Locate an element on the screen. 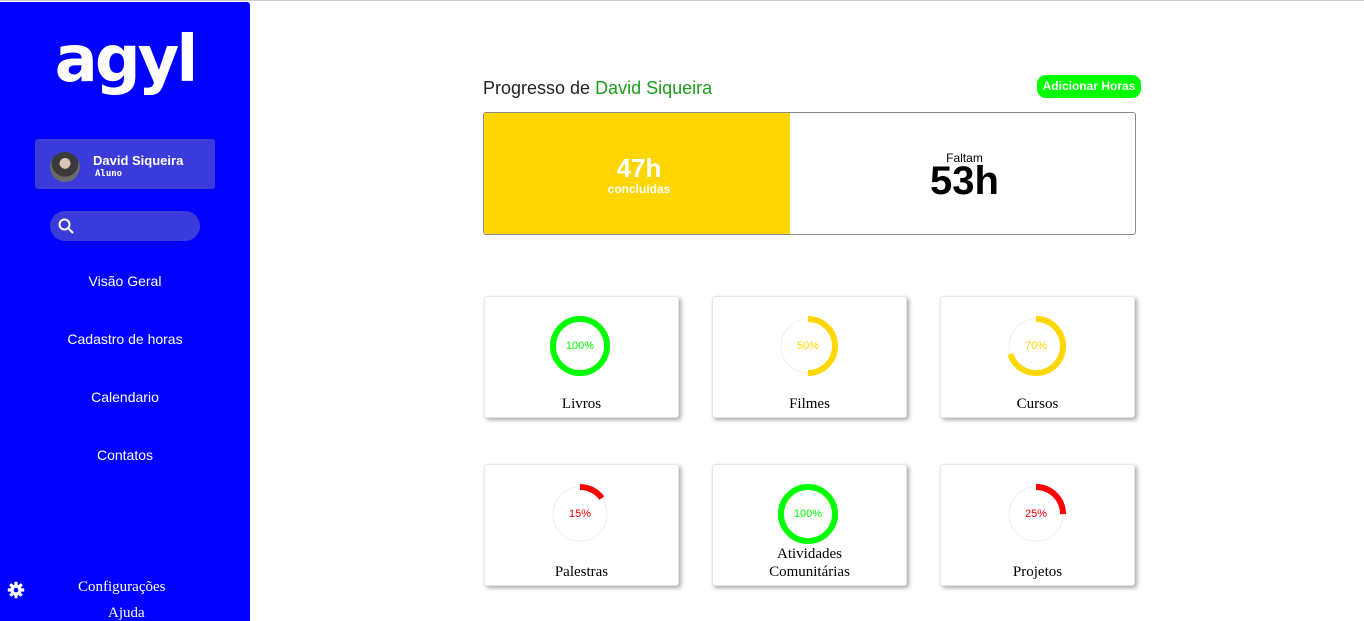 The height and width of the screenshot is (621, 1364). category-label: Filmes is located at coordinates (809, 404).